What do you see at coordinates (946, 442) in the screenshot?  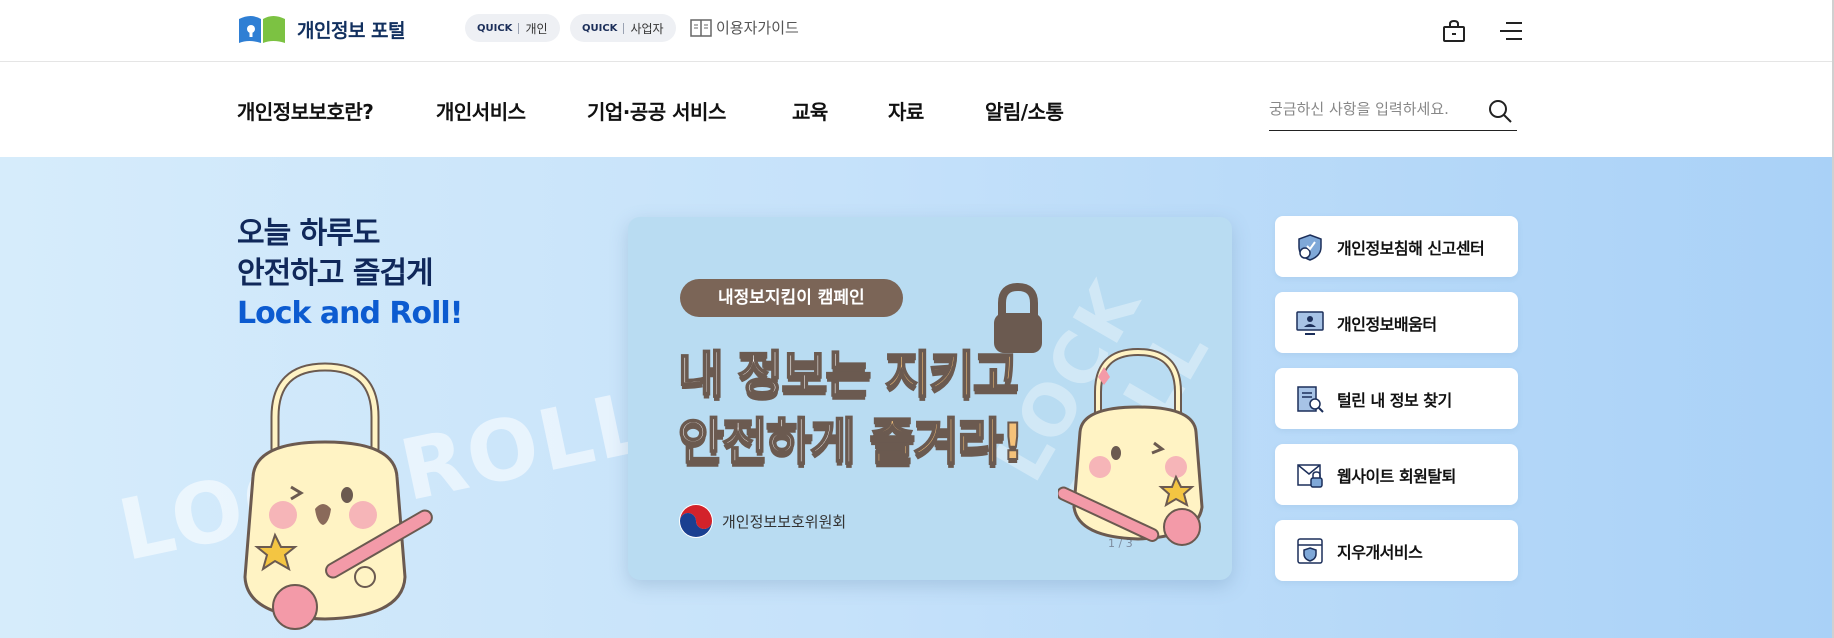 I see `headline-highlight: 즐겨라!` at bounding box center [946, 442].